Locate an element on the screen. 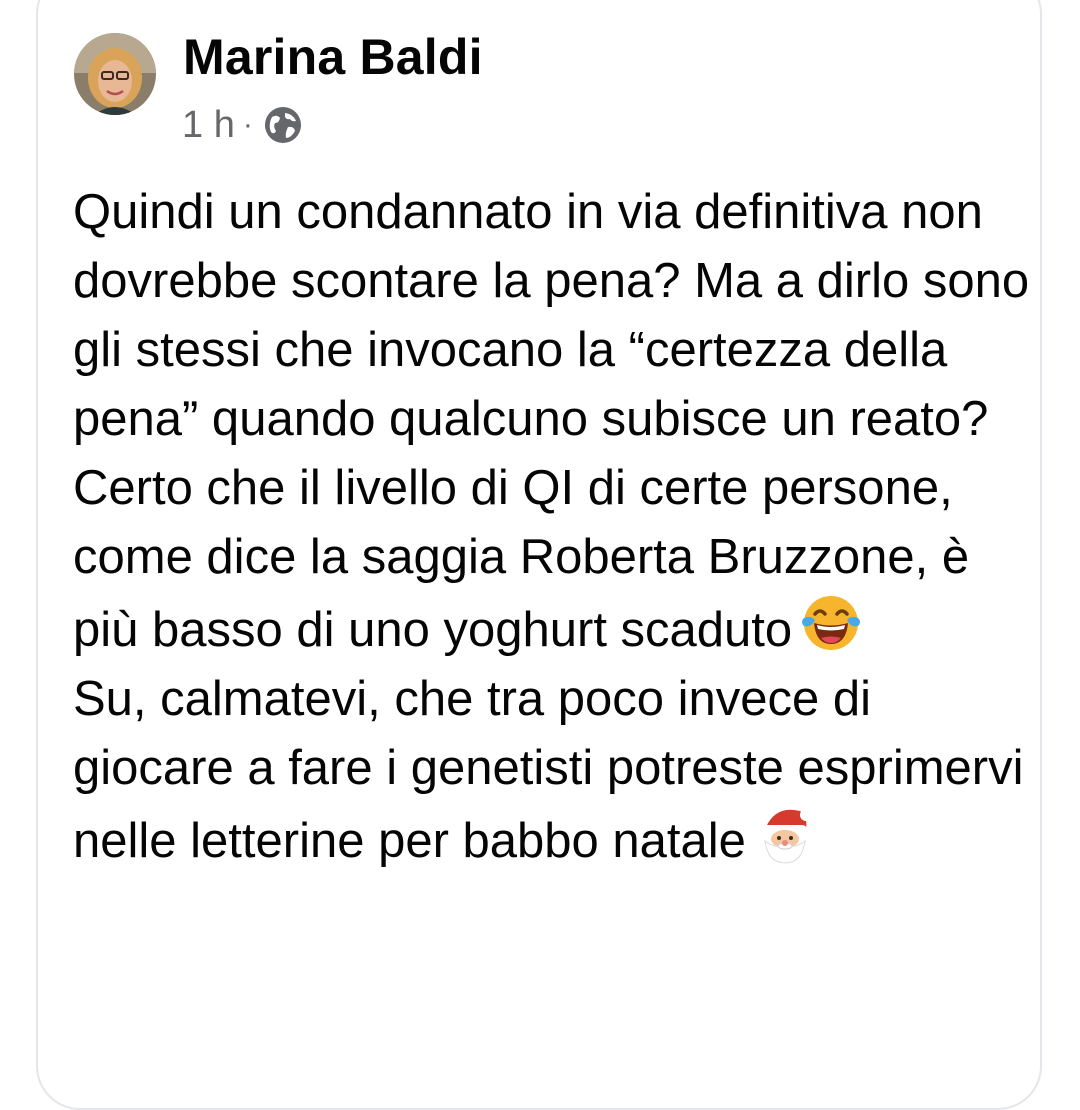 The width and height of the screenshot is (1080, 1110). avatar is located at coordinates (115, 74).